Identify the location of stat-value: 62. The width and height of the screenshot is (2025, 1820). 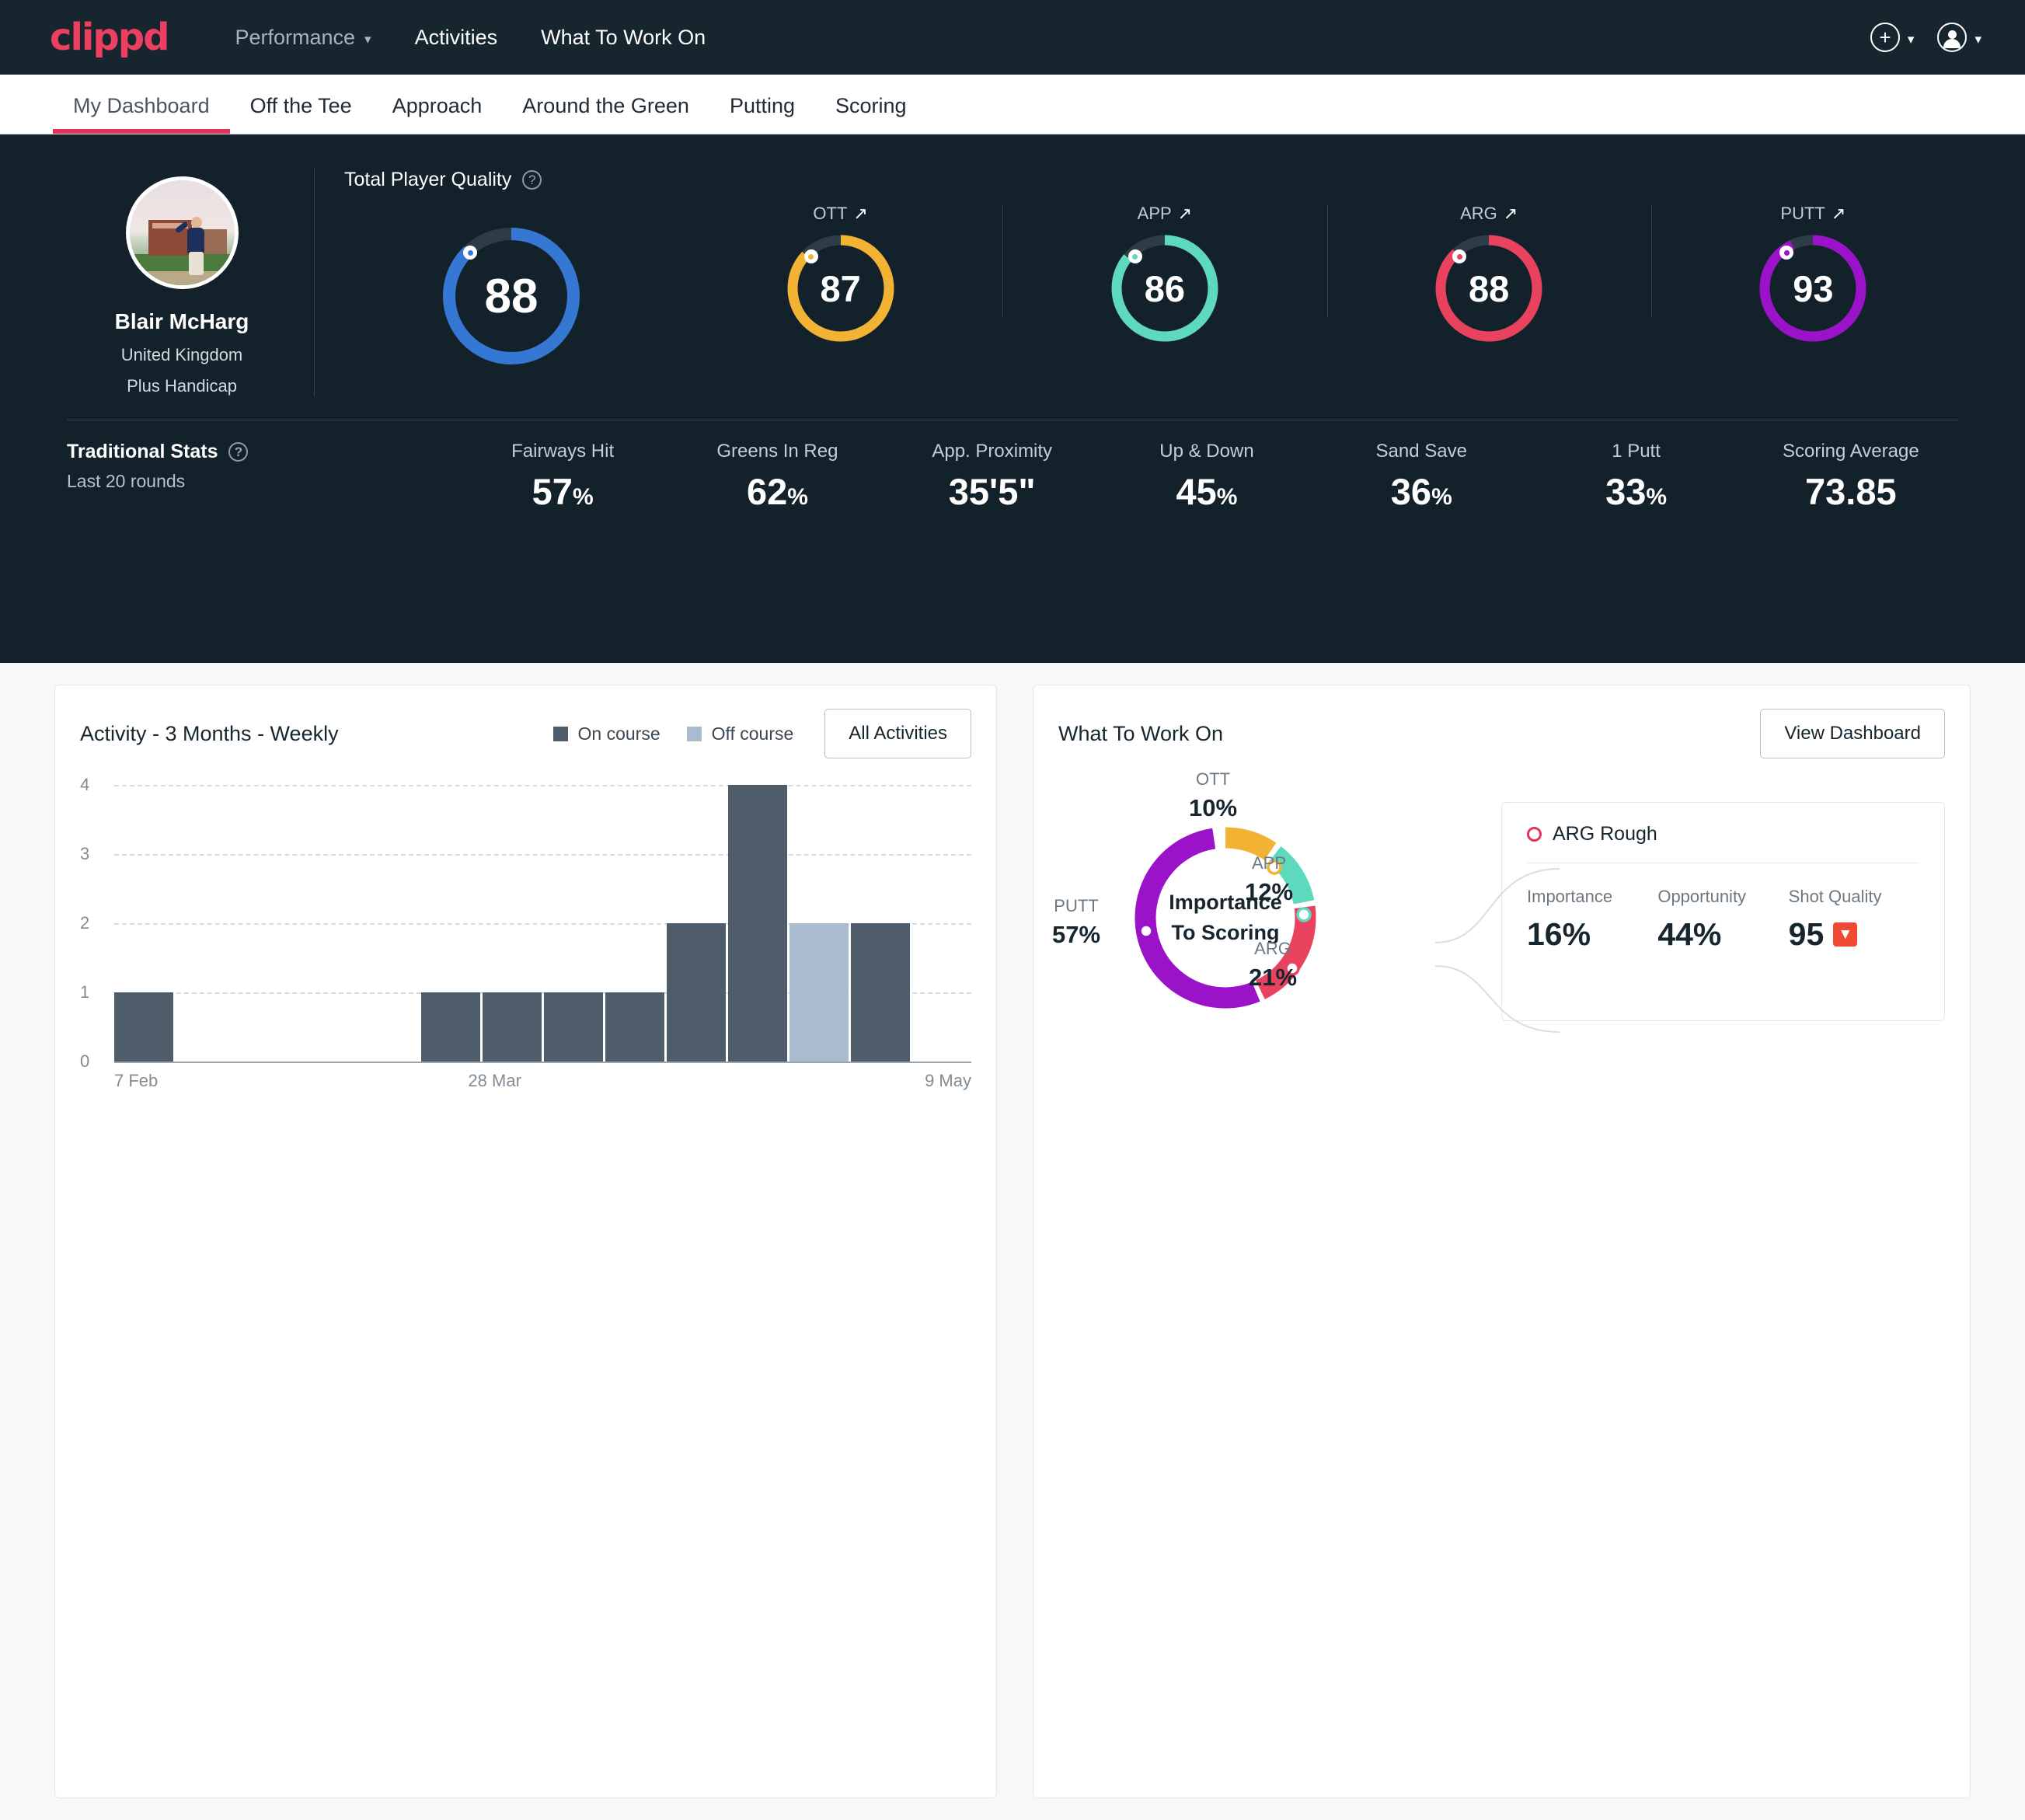
(767, 491).